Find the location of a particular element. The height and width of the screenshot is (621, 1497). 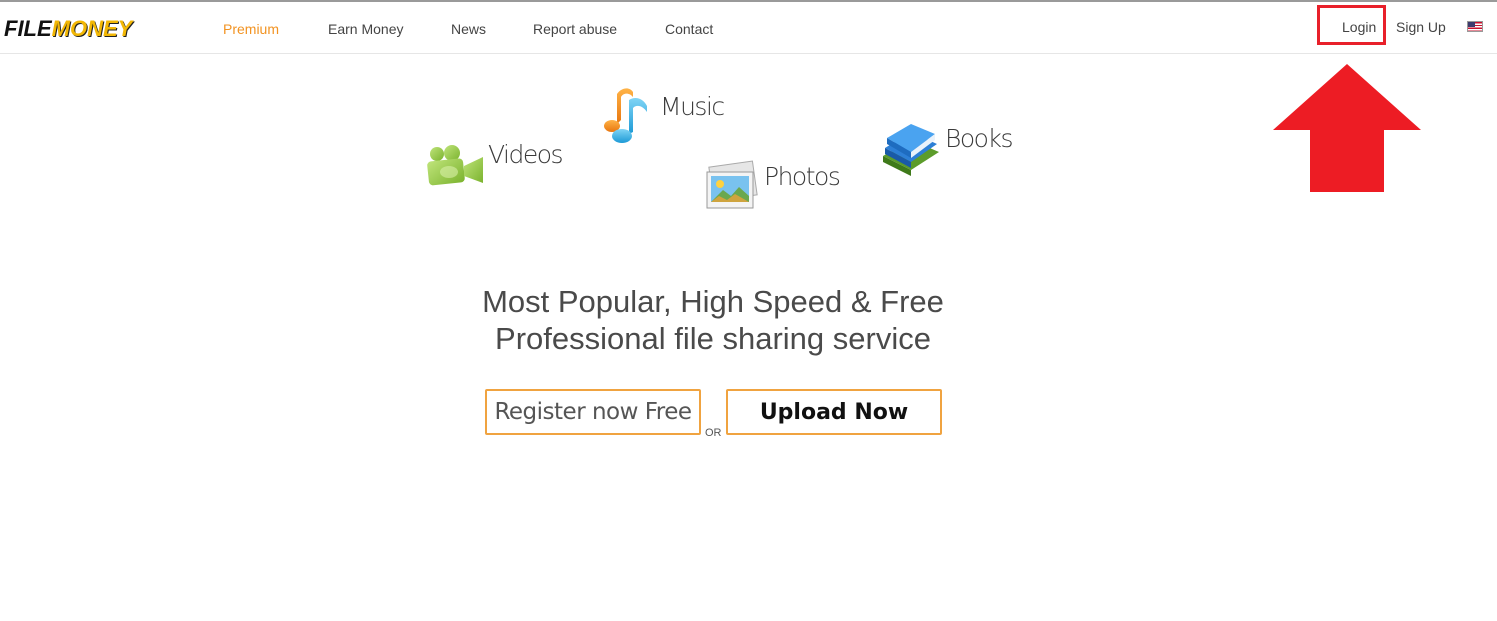

login-highlight-box is located at coordinates (1351, 25).